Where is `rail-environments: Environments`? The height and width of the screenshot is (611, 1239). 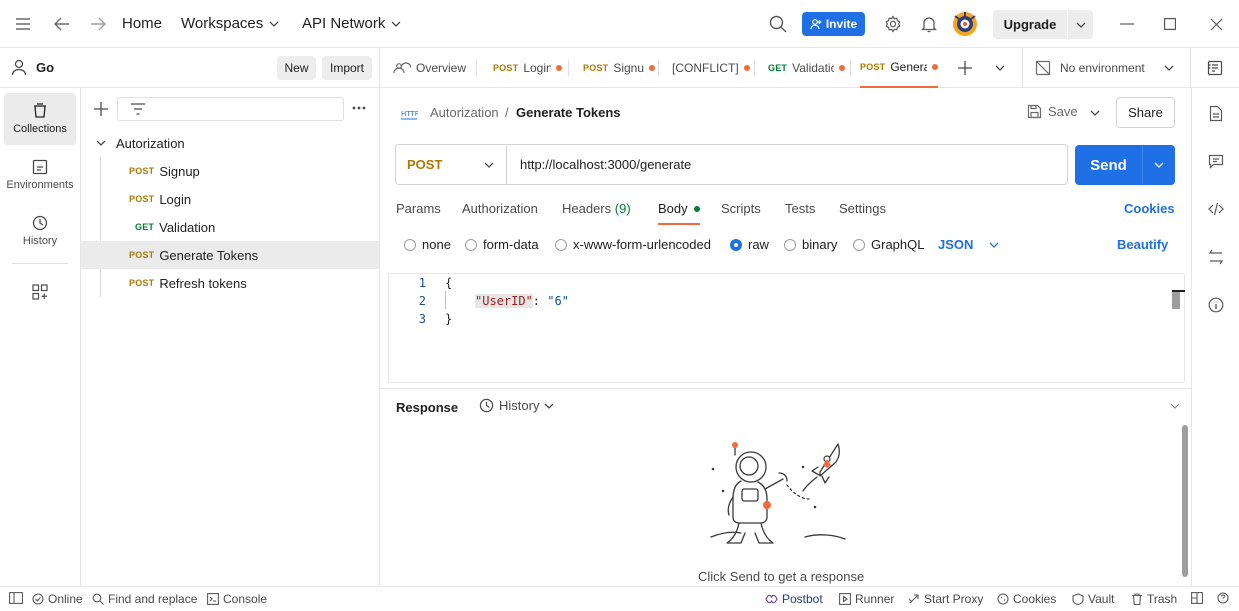 rail-environments: Environments is located at coordinates (40, 175).